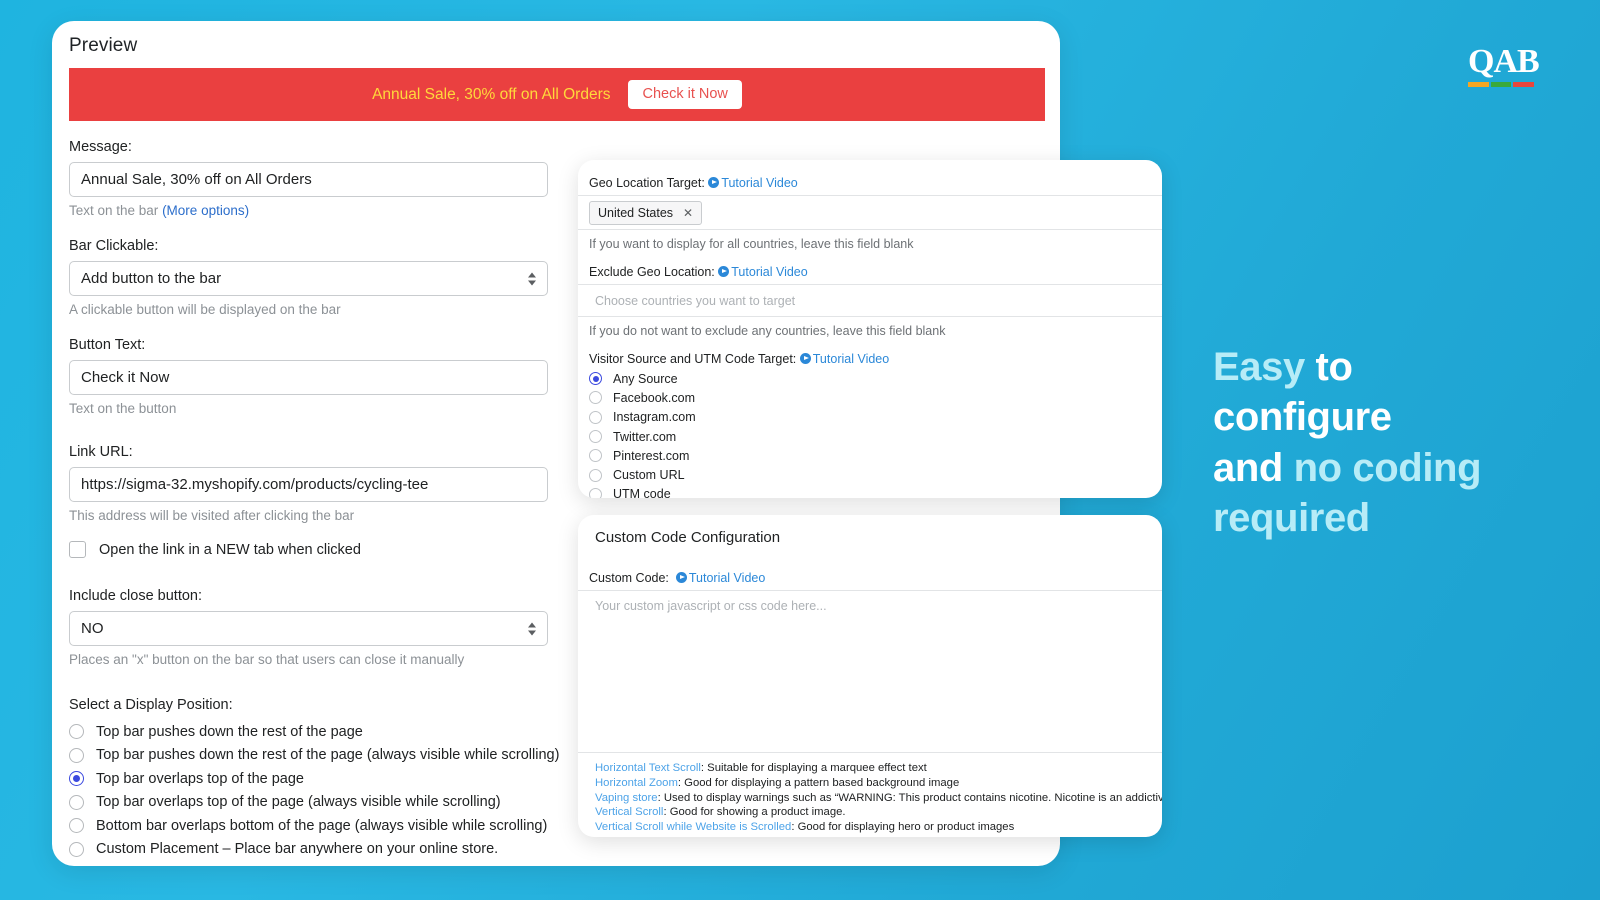 This screenshot has width=1600, height=900. What do you see at coordinates (626, 798) in the screenshot?
I see `custom-code-tip-link: Vaping store` at bounding box center [626, 798].